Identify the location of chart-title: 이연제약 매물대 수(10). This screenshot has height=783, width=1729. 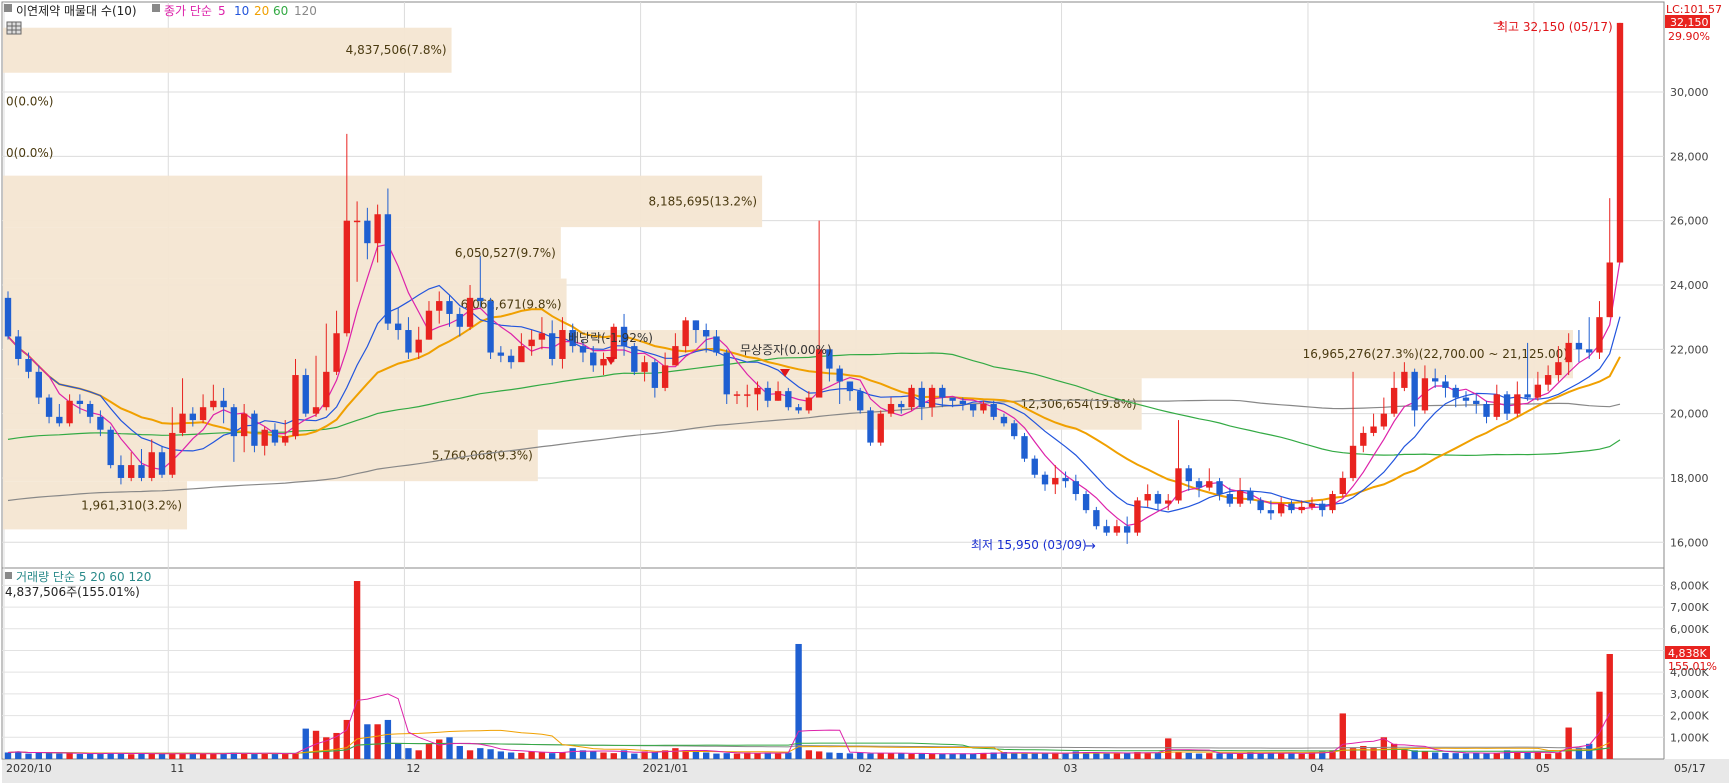
(76, 10).